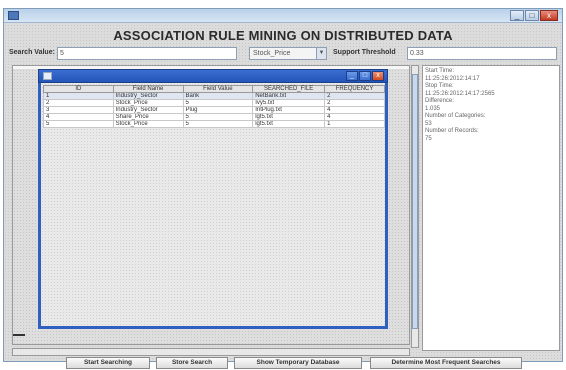  What do you see at coordinates (218, 89) in the screenshot?
I see `column-header-field-value: Field Value` at bounding box center [218, 89].